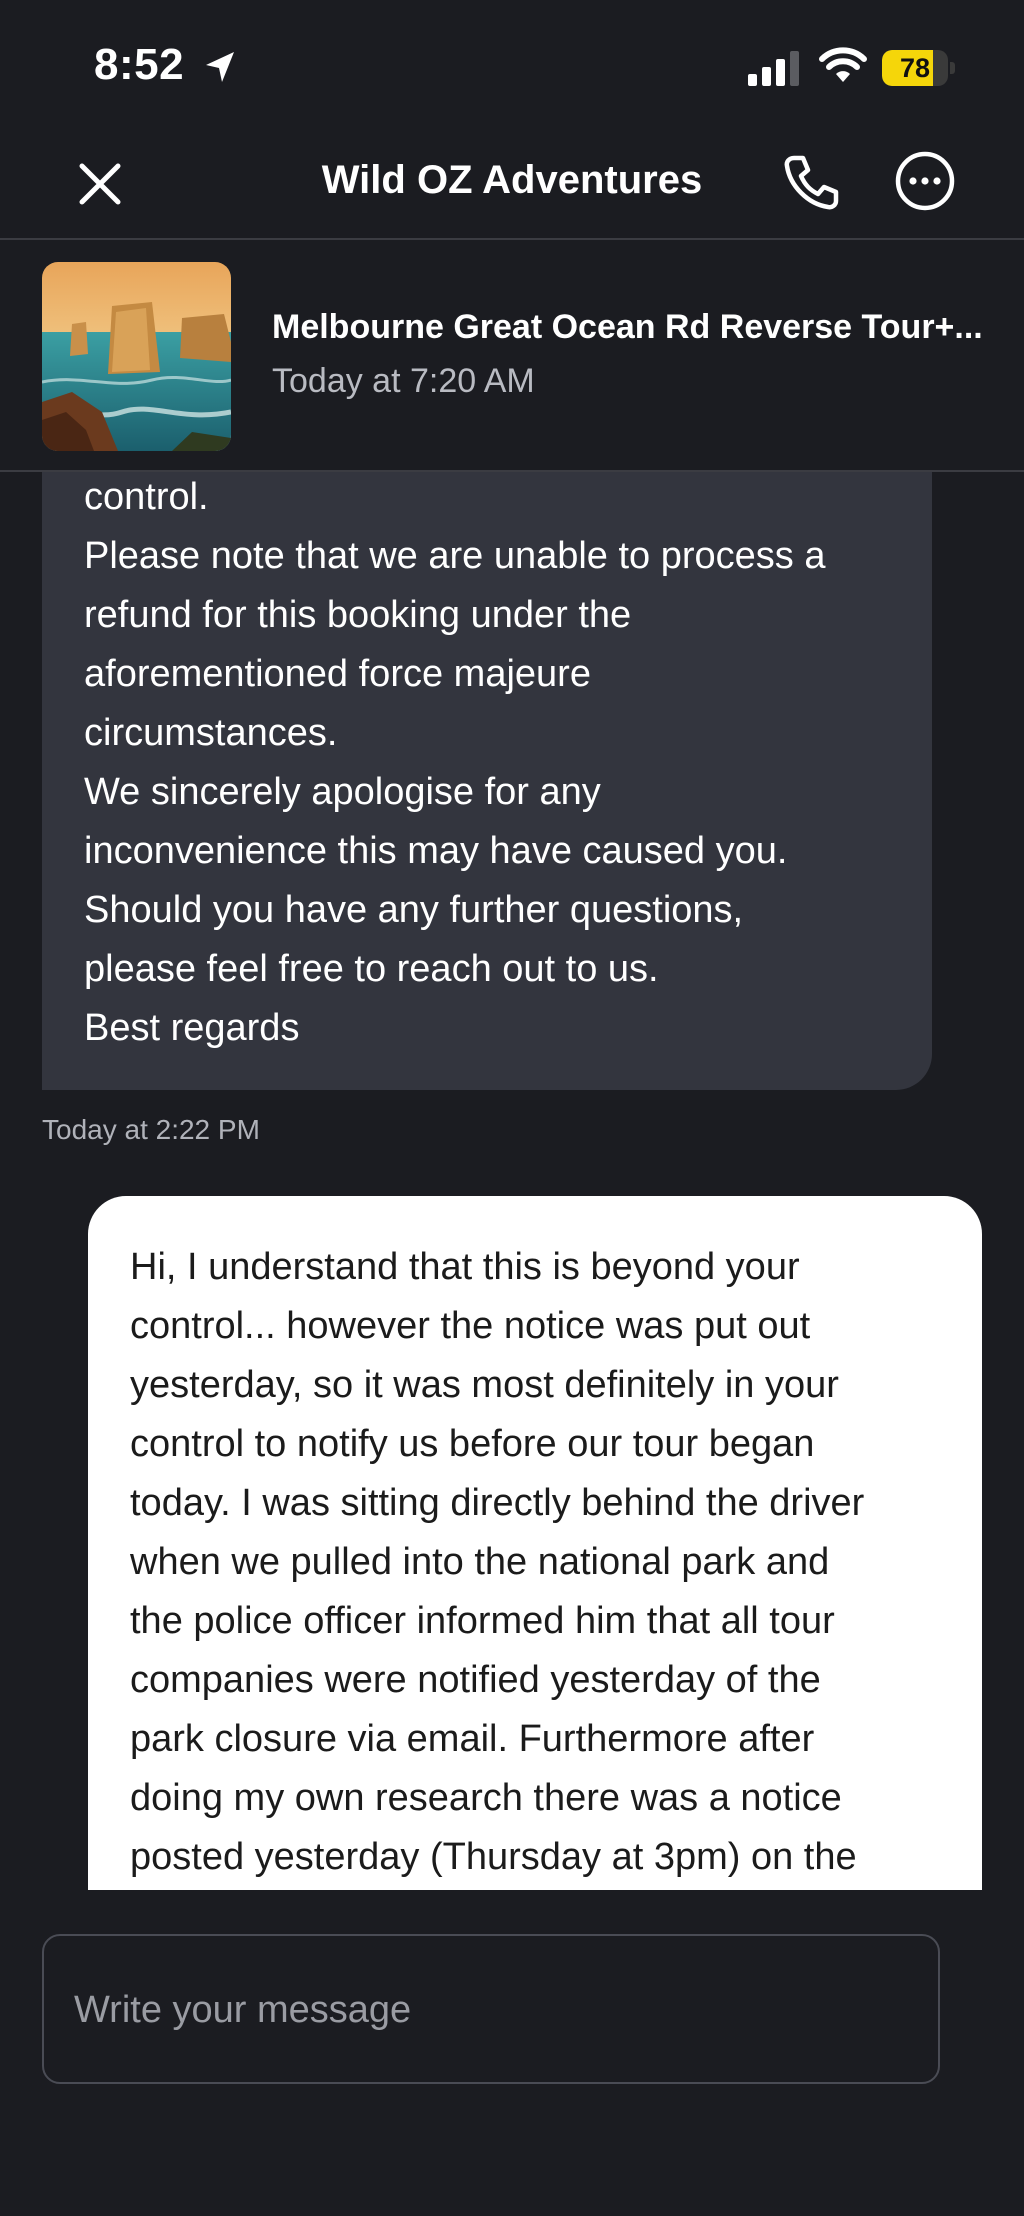 The width and height of the screenshot is (1024, 2216). I want to click on status-time: 8:52, so click(139, 64).